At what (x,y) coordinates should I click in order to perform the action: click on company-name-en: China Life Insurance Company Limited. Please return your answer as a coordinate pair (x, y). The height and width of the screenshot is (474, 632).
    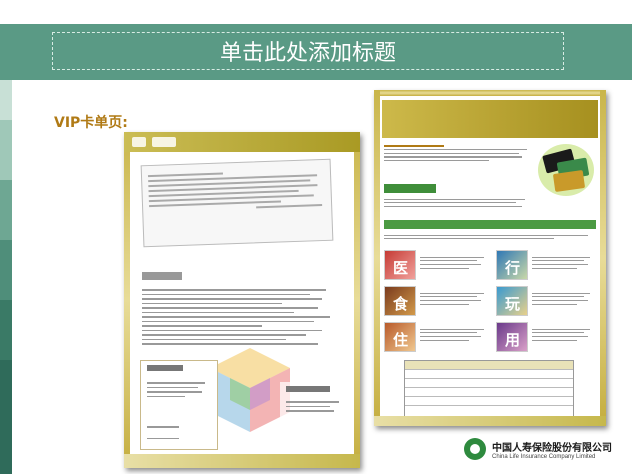
    Looking at the image, I should click on (544, 456).